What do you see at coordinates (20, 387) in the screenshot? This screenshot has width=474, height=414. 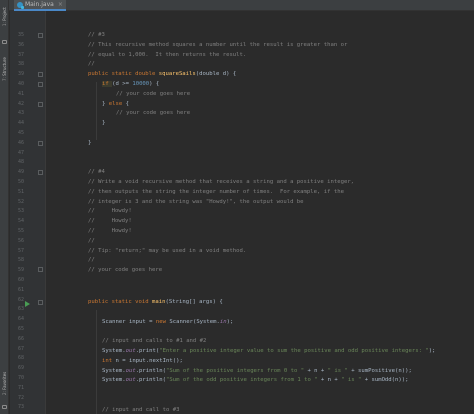 I see `line-number: 71` at bounding box center [20, 387].